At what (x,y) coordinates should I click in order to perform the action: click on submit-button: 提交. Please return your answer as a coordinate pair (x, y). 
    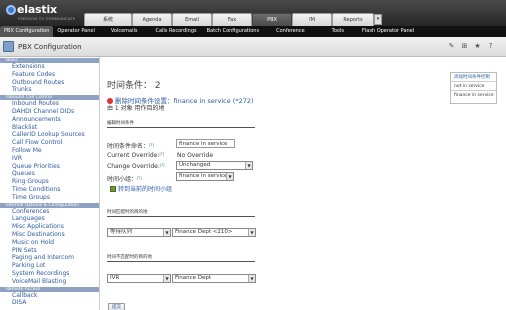
    Looking at the image, I should click on (116, 306).